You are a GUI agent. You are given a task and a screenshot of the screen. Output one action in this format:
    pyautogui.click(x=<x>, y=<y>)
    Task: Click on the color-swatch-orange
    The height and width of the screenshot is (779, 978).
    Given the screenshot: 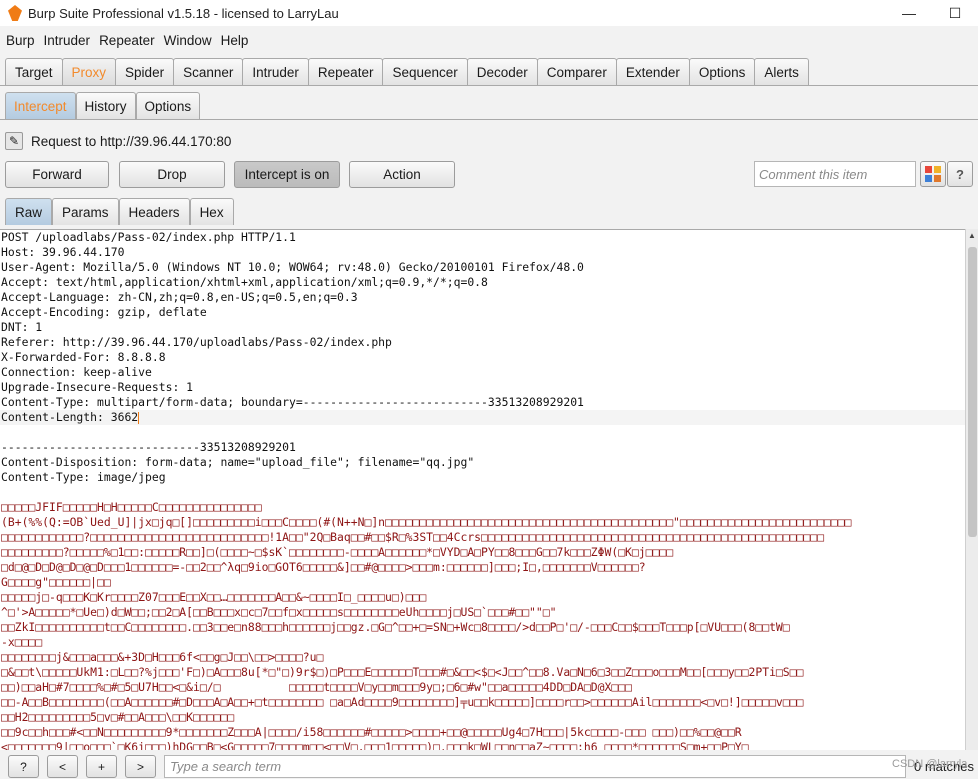 What is the action you would take?
    pyautogui.click(x=937, y=178)
    